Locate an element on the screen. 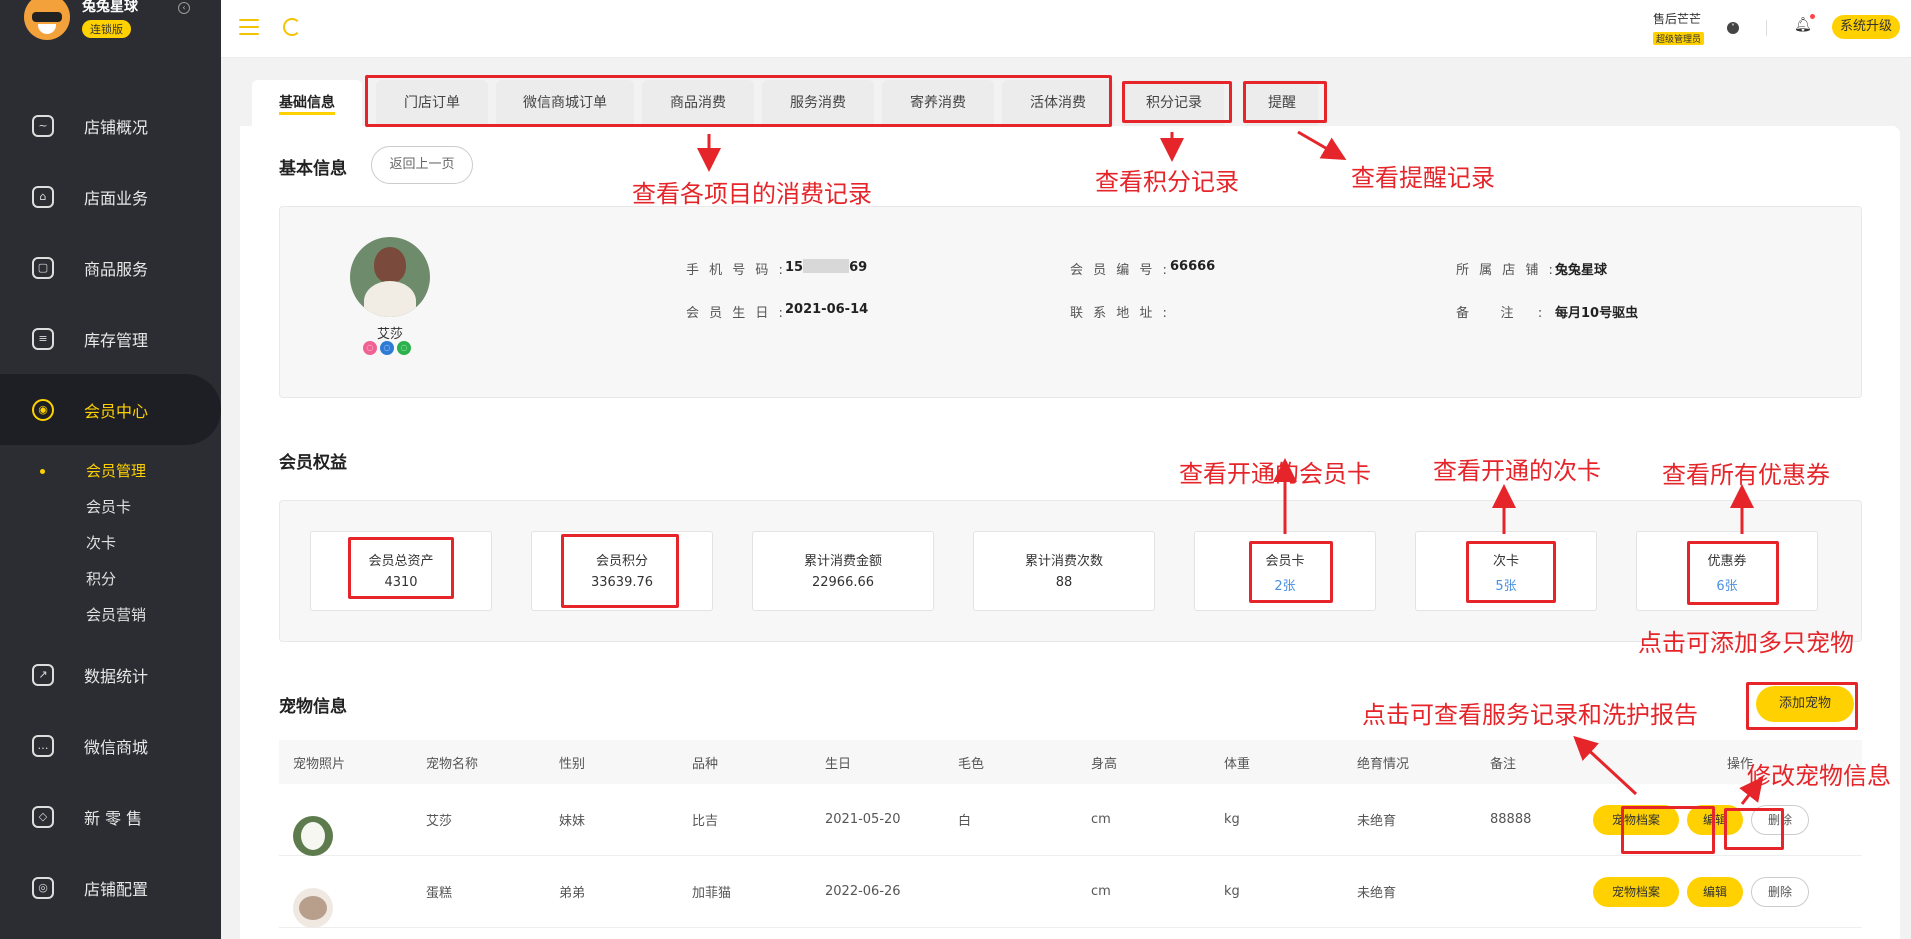  table-header: 宠物照片 宠物名称 性别 品种 生日 毛色 身高 体重 绝育情况 备注 操作 is located at coordinates (1070, 762).